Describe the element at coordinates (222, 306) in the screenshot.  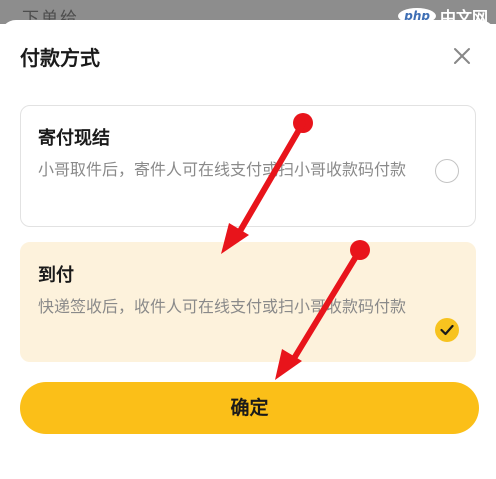
I see `option-description: 快递签收后，收件人可在线支付或扫小哥收款码付款` at that location.